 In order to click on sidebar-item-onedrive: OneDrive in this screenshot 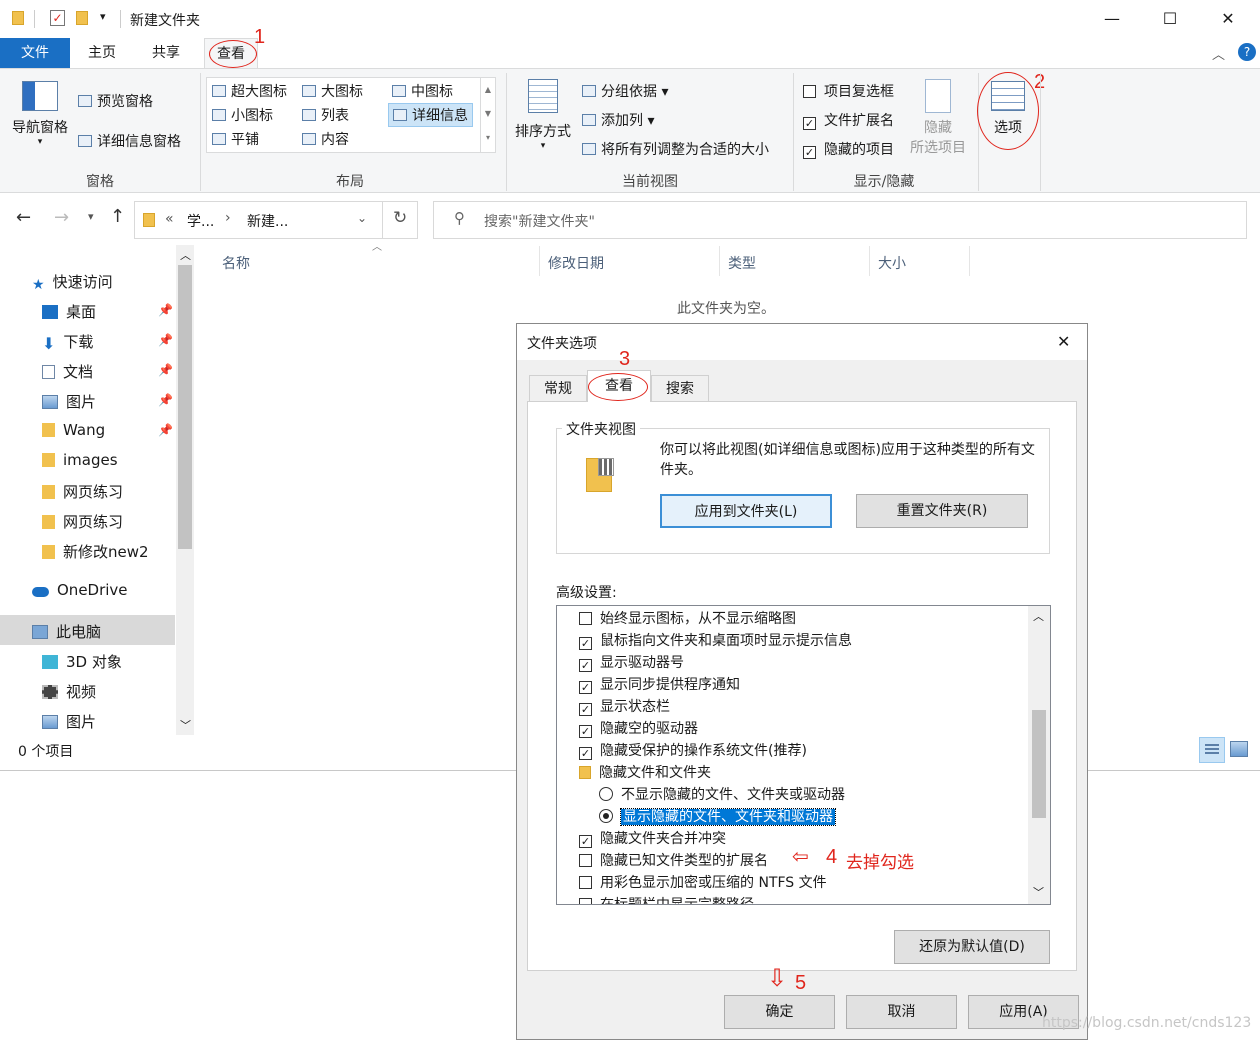, I will do `click(80, 590)`.